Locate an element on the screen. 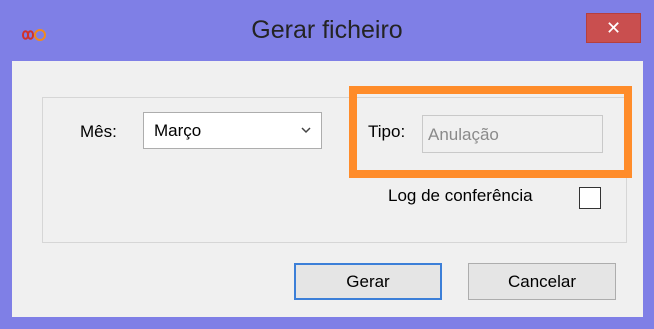  cancelar-button: Cancelar is located at coordinates (542, 281).